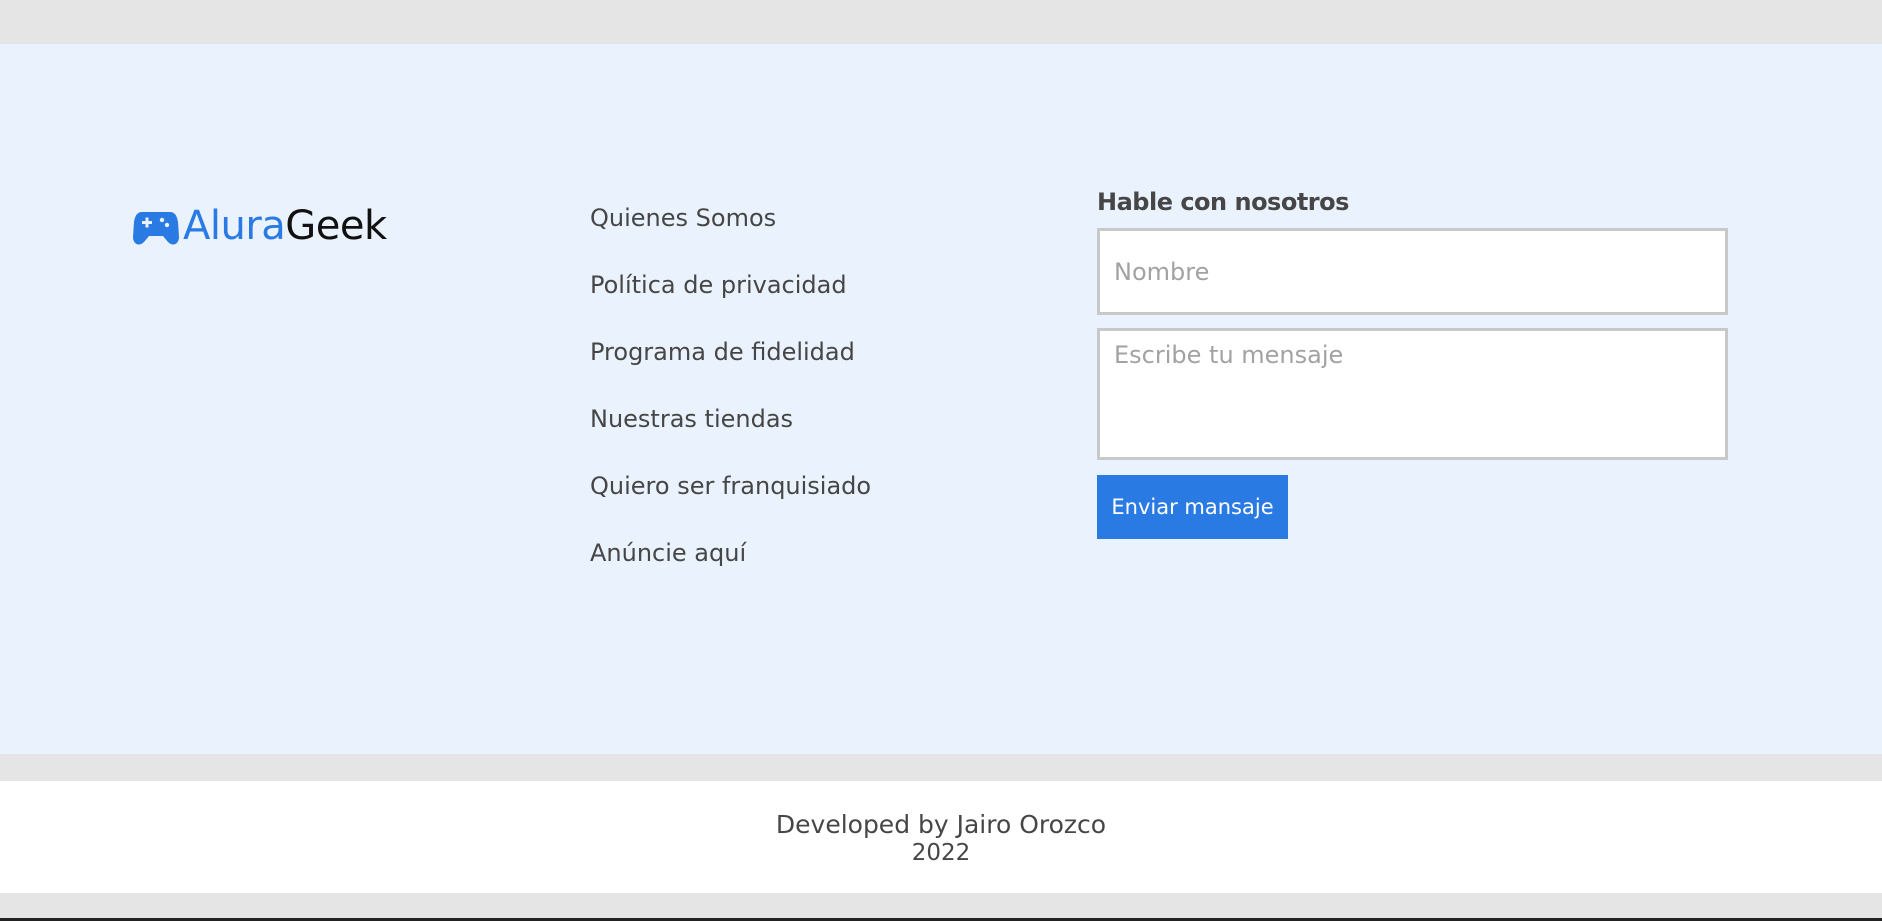 The height and width of the screenshot is (921, 1882). I want to click on gamepad-icon, so click(156, 228).